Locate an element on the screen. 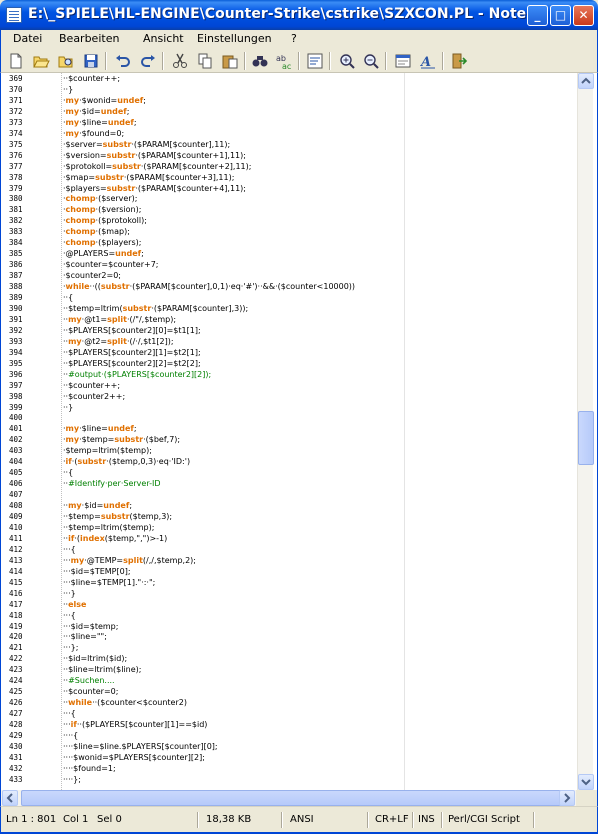 The image size is (598, 834). menu-view: Ansicht is located at coordinates (163, 38).